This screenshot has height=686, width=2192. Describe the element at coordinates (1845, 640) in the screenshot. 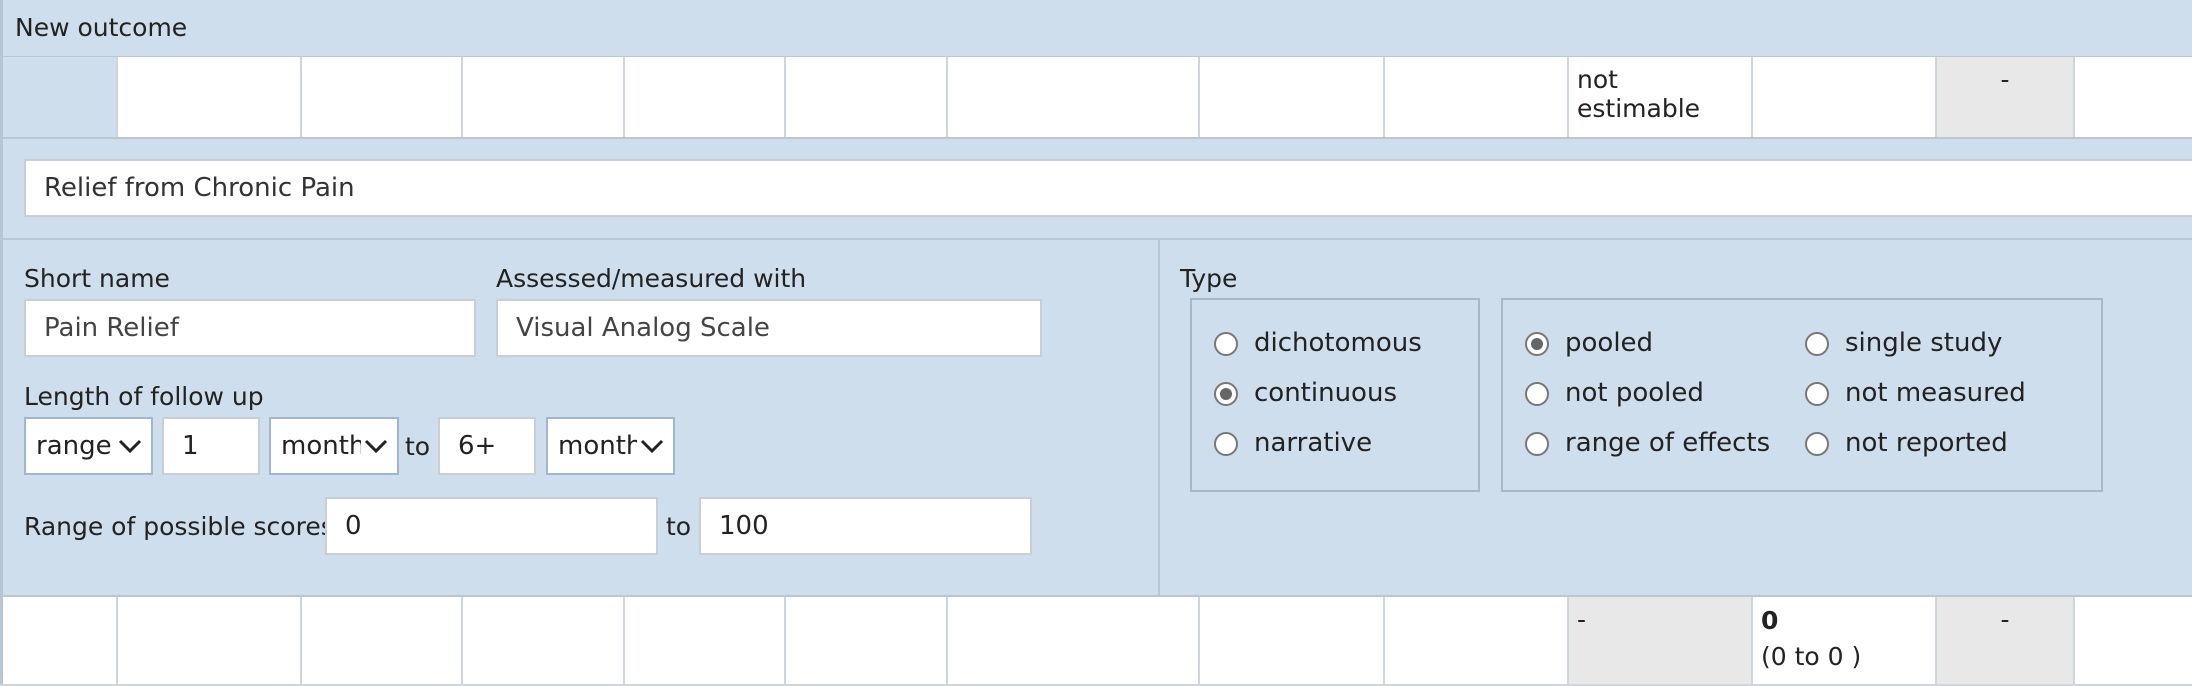

I see `effect-cell: 0 (0 to 0 )` at that location.